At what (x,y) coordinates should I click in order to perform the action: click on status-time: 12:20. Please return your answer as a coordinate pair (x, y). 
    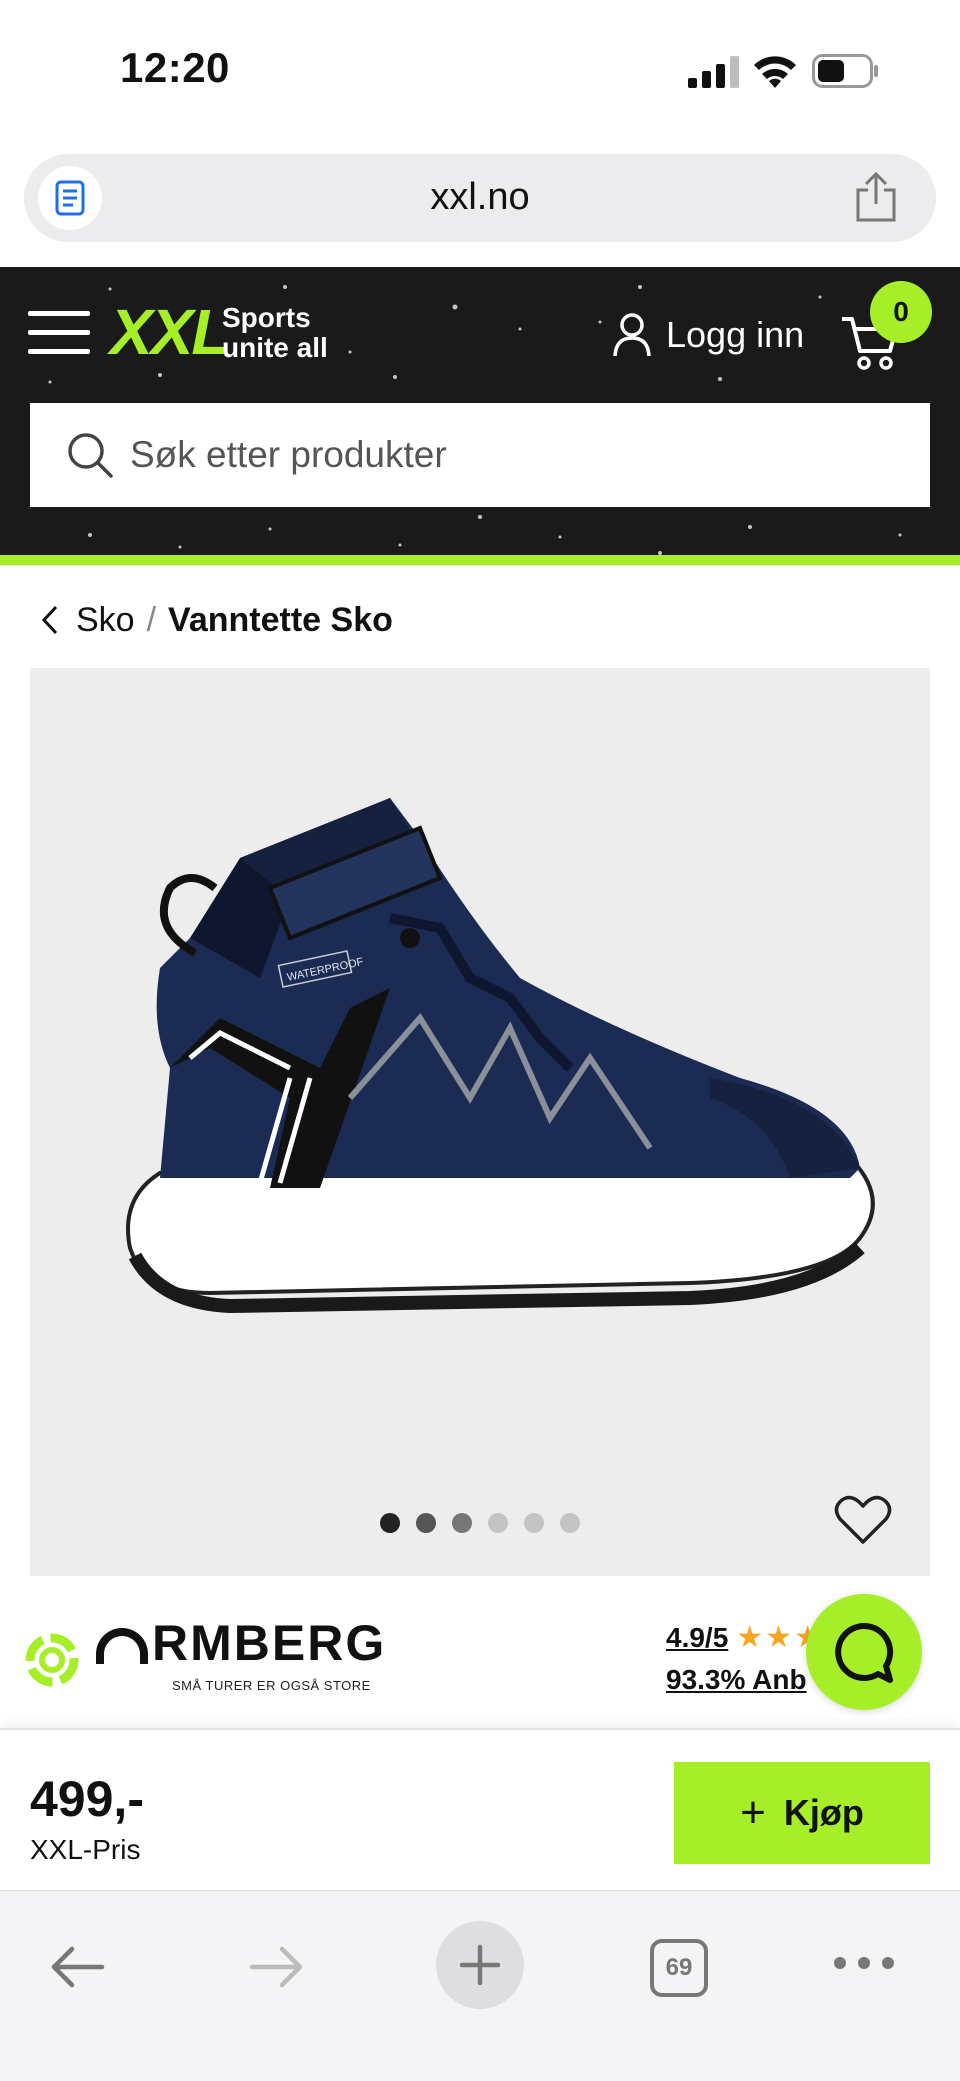
    Looking at the image, I should click on (175, 67).